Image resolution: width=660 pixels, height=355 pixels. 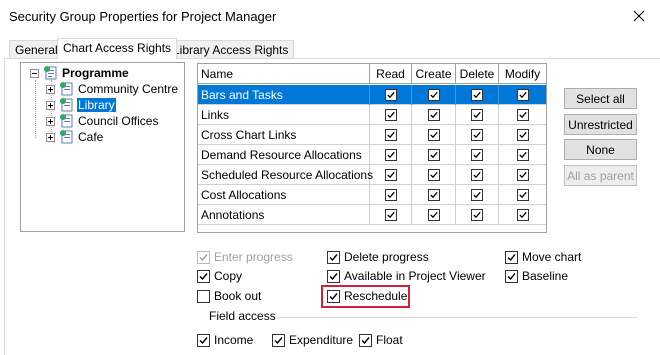 I want to click on grid-row: Bars and Tasks, so click(x=372, y=95).